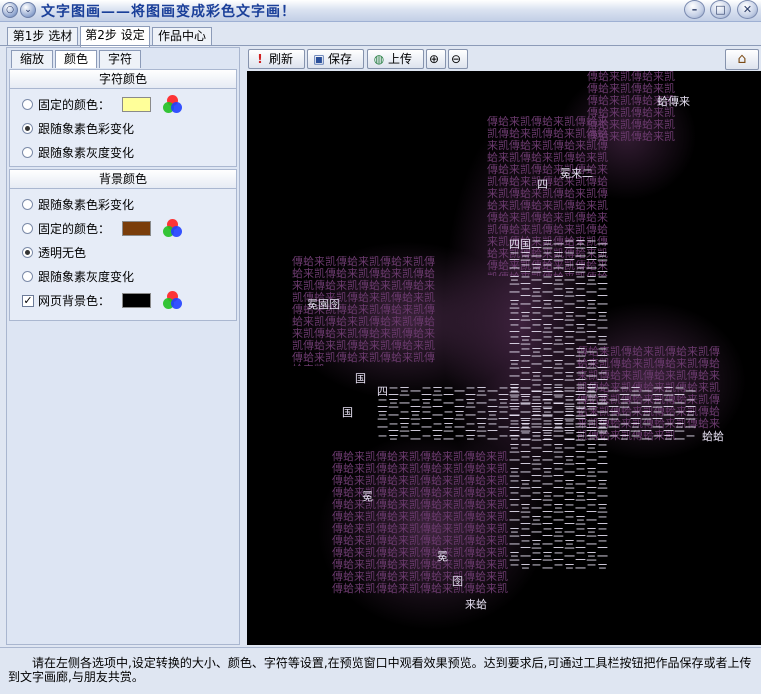  I want to click on zoom-in-icon: ⊕, so click(434, 59).